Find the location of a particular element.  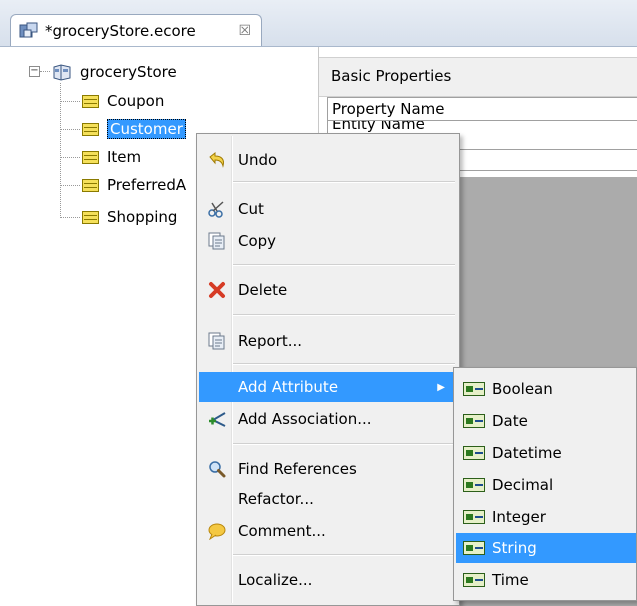

report-icon is located at coordinates (217, 341).